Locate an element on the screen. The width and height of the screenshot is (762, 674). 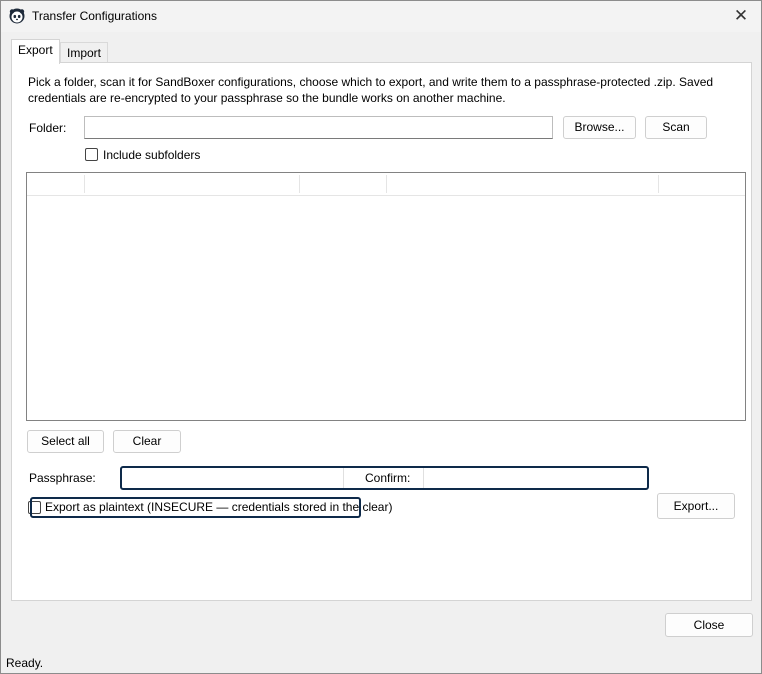
folder-label: Folder: is located at coordinates (48, 128).